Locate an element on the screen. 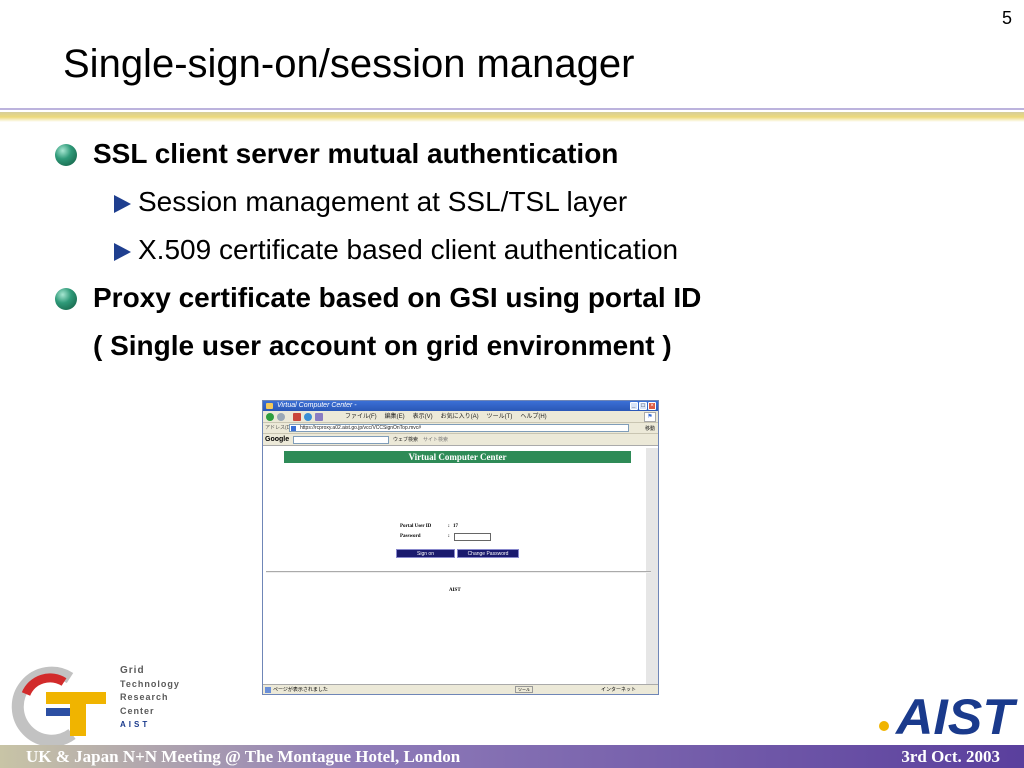 Image resolution: width=1024 pixels, height=768 pixels. google-search-input is located at coordinates (341, 440).